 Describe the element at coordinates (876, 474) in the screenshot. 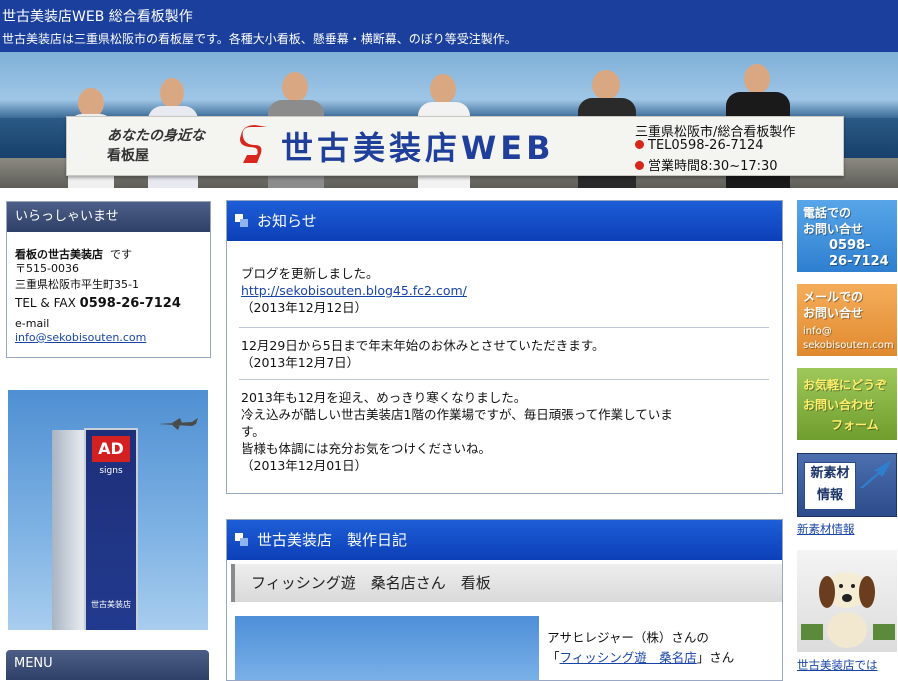

I see `arrow-icon` at that location.